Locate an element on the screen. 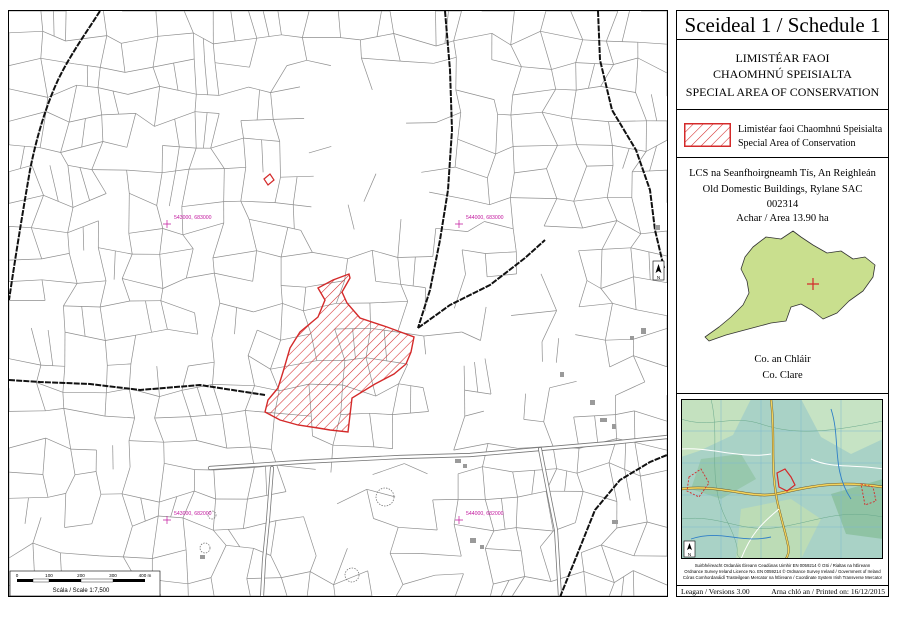 The height and width of the screenshot is (619, 900). grid-label-se: 544000, 682000 is located at coordinates (485, 514).